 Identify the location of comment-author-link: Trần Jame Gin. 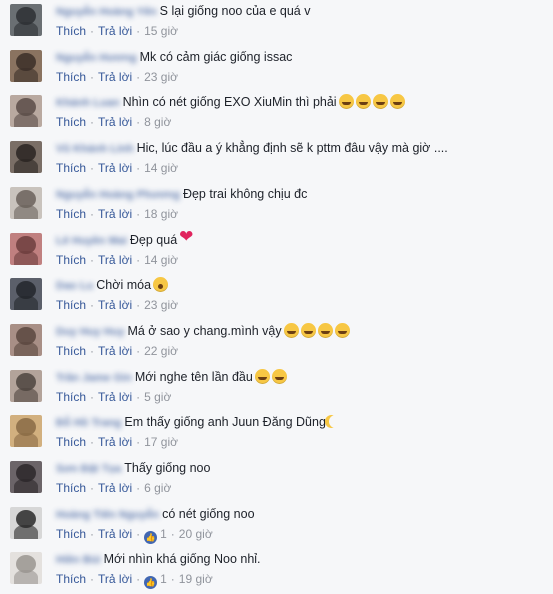
(94, 378).